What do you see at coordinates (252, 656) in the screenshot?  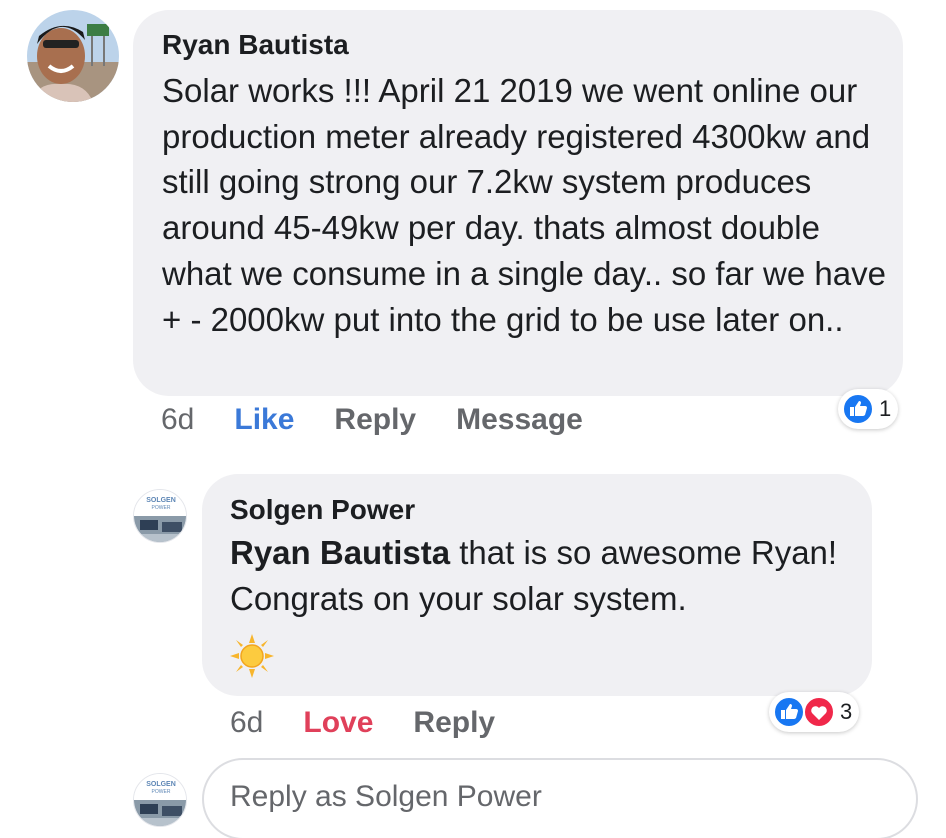 I see `sun-emoji-icon` at bounding box center [252, 656].